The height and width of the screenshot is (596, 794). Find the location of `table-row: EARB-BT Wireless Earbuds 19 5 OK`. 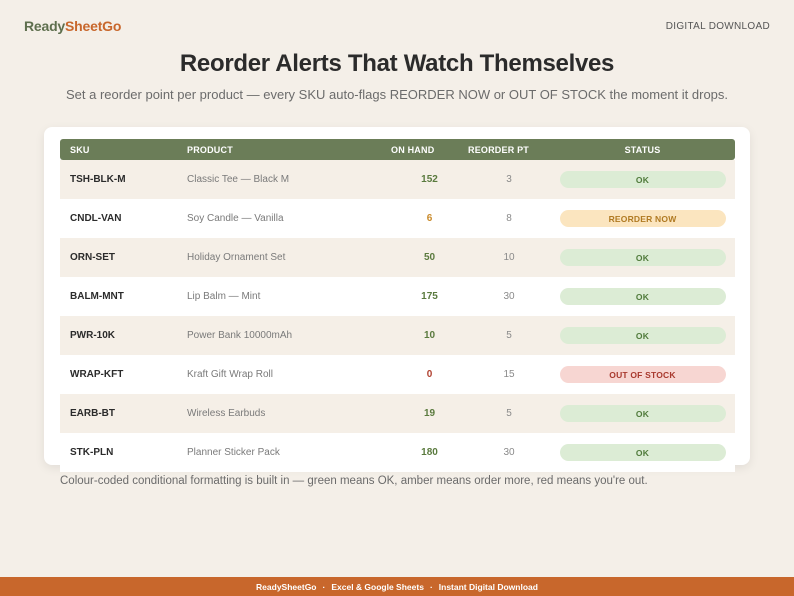

table-row: EARB-BT Wireless Earbuds 19 5 OK is located at coordinates (397, 413).